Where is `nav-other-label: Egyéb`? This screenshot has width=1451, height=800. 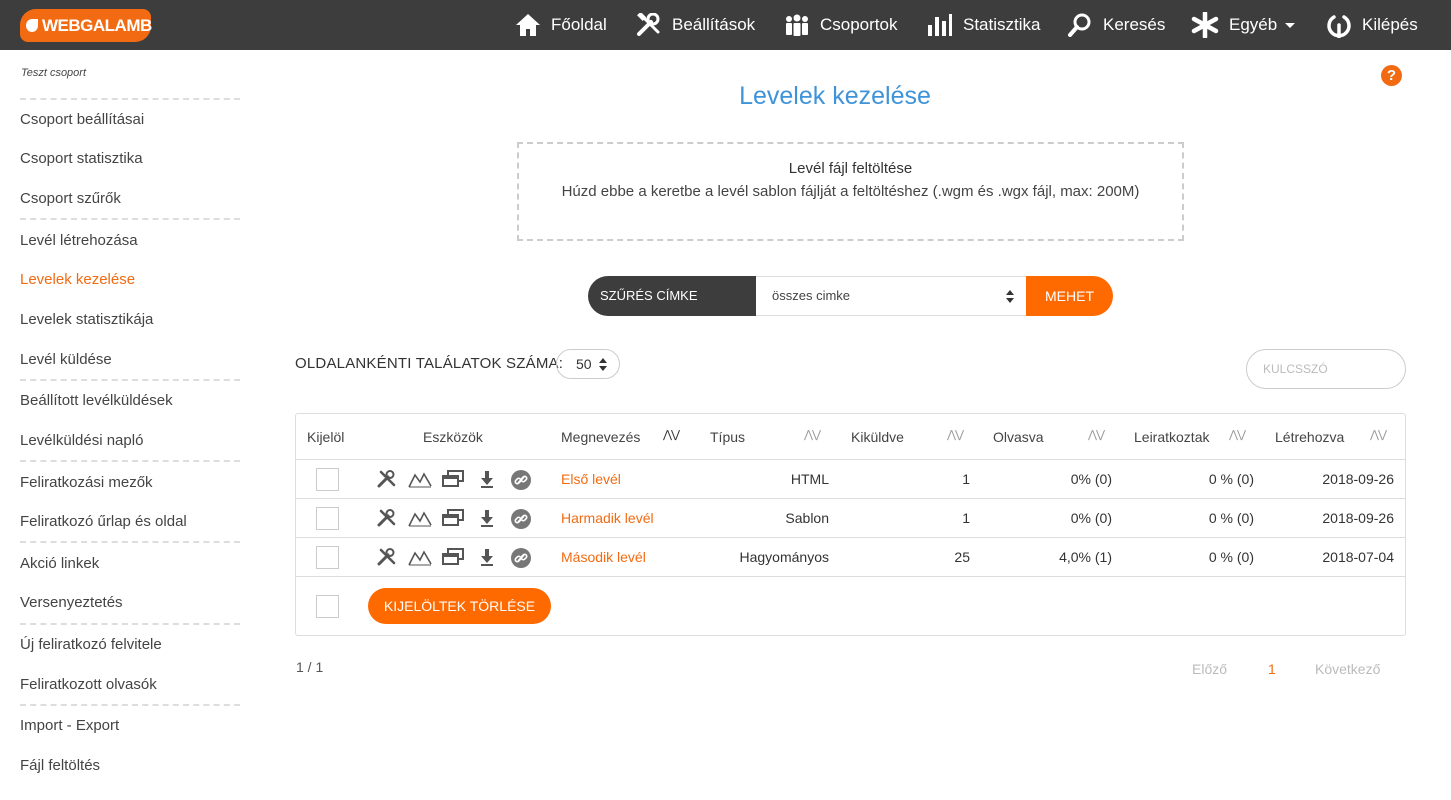
nav-other-label: Egyéb is located at coordinates (1253, 24).